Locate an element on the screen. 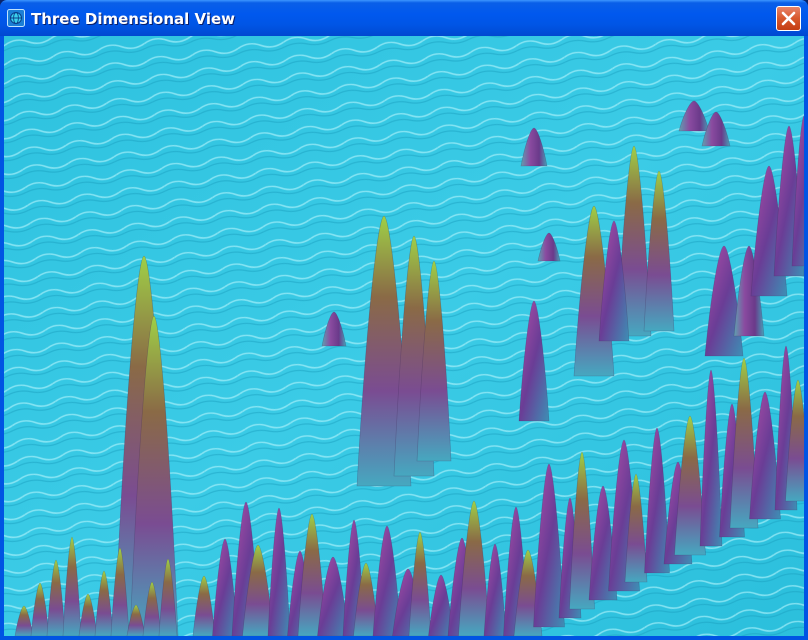 This screenshot has width=808, height=640. close-x-icon is located at coordinates (788, 18).